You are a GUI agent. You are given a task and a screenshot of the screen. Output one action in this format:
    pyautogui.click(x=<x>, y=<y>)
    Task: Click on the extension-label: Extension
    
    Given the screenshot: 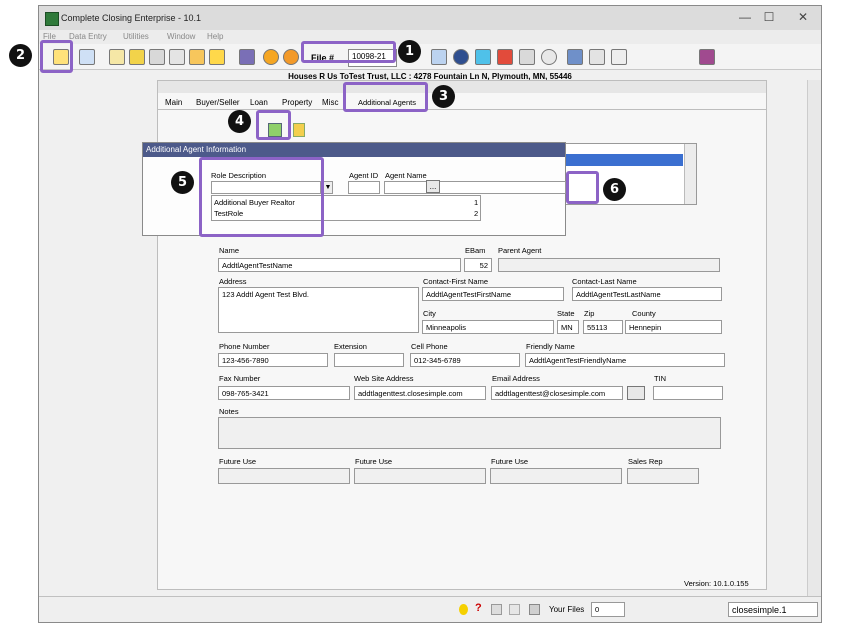 What is the action you would take?
    pyautogui.click(x=350, y=346)
    